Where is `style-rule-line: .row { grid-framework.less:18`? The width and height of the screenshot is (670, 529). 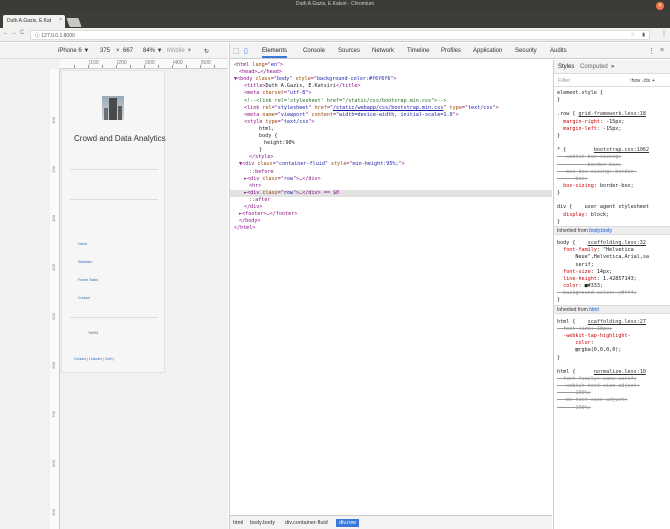 style-rule-line: .row { grid-framework.less:18 is located at coordinates (613, 114).